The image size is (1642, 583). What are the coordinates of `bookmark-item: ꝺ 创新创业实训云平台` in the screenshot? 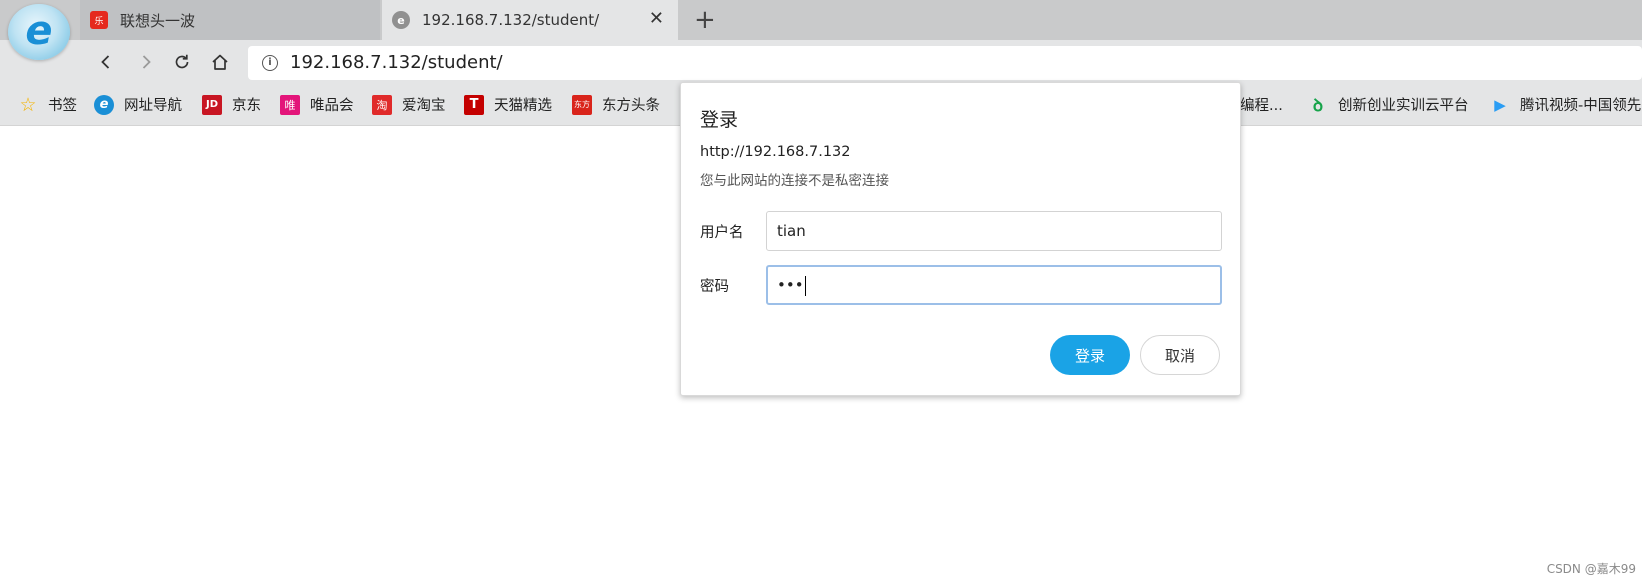 It's located at (1388, 105).